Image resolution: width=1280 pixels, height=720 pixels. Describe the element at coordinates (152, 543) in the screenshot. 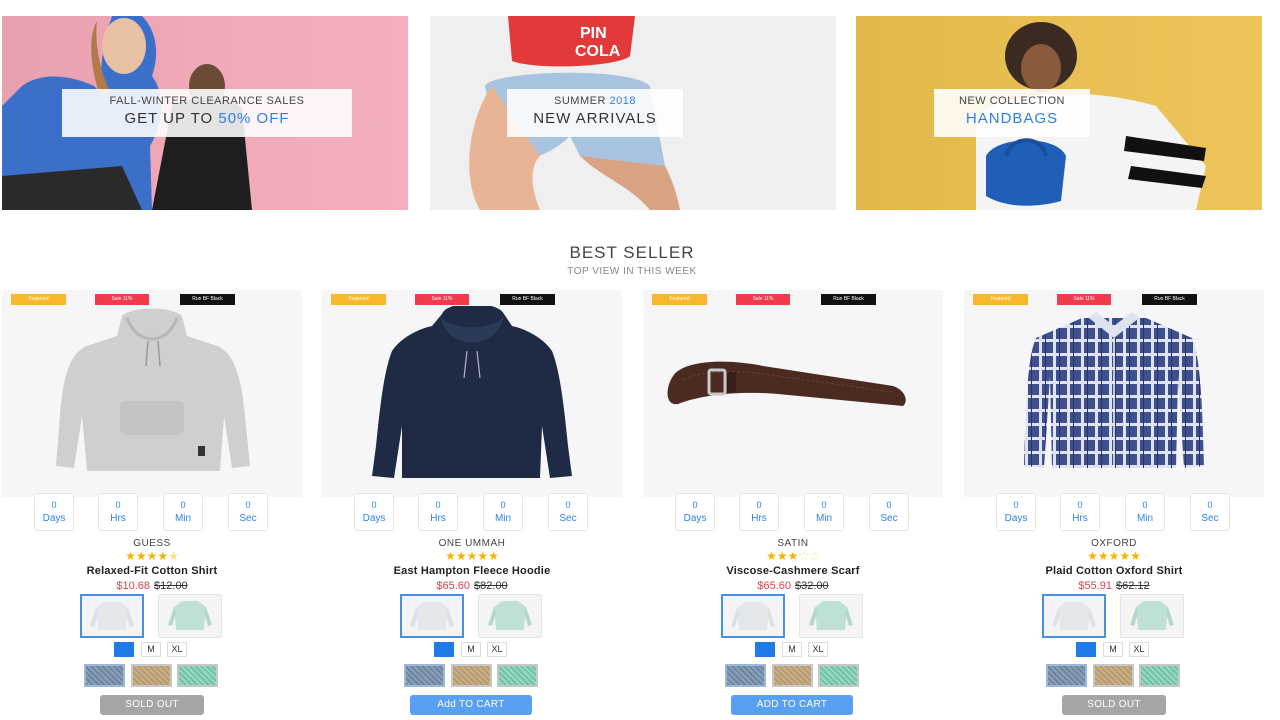

I see `product-brand: GUESS` at that location.